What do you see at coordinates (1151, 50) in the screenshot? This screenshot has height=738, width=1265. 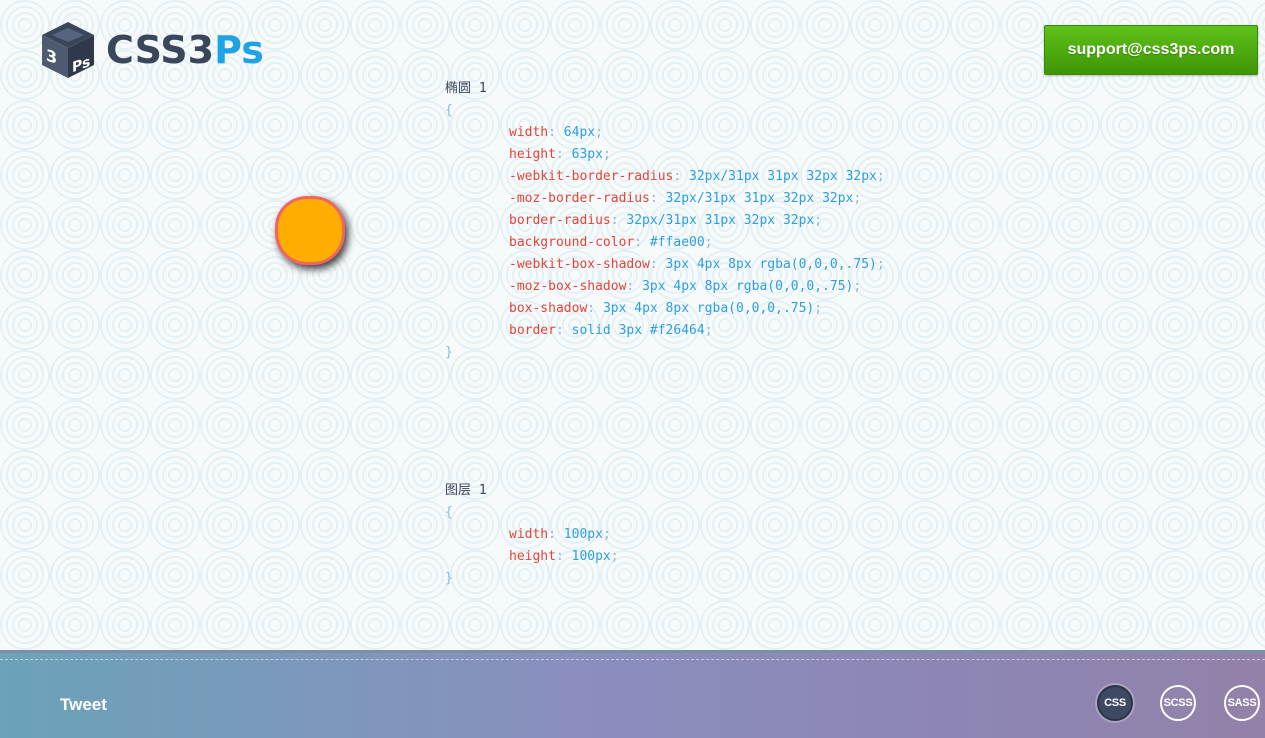 I see `support-email-button: support@css3ps.com` at bounding box center [1151, 50].